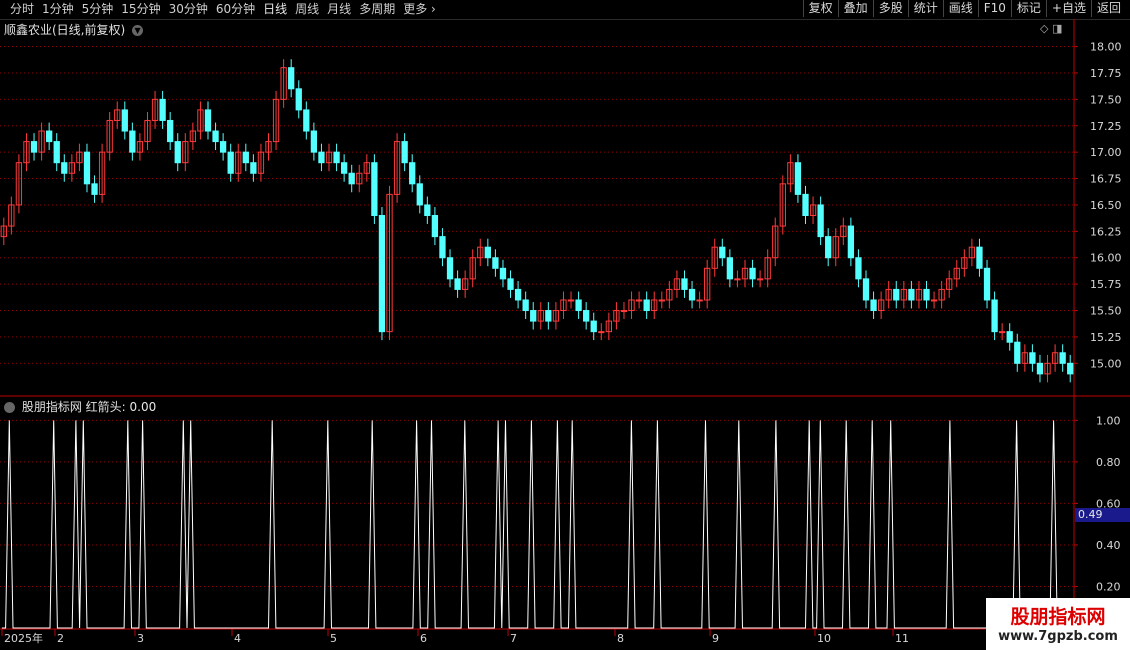  Describe the element at coordinates (1108, 545) in the screenshot. I see `indicator-tick-label: 0.40` at that location.